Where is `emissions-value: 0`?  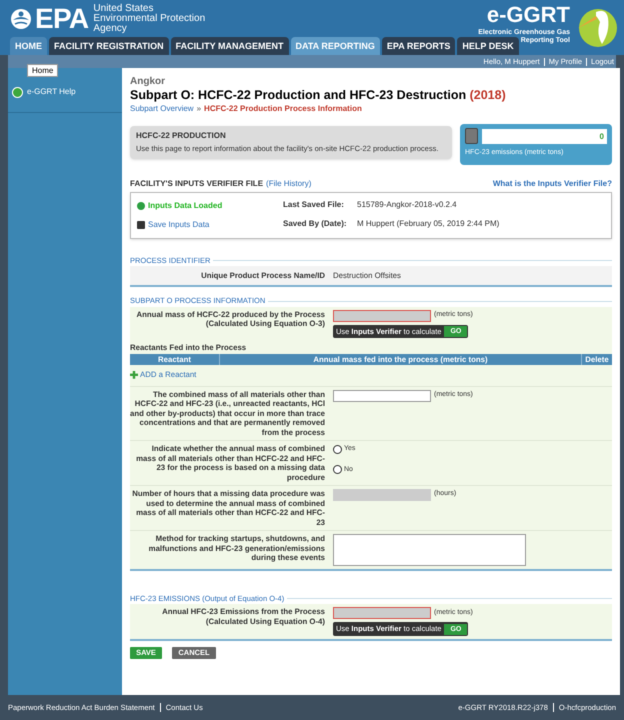 emissions-value: 0 is located at coordinates (544, 136).